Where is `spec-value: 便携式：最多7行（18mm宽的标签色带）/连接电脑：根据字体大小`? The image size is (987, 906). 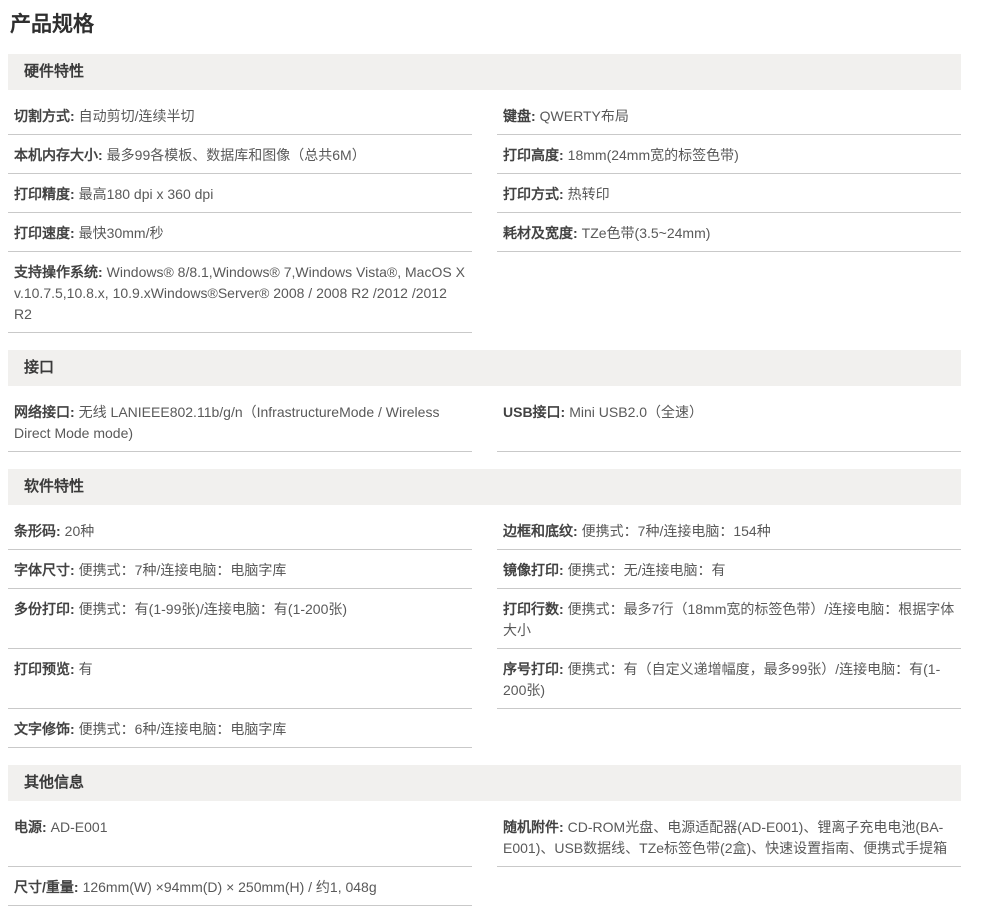 spec-value: 便携式：最多7行（18mm宽的标签色带）/连接电脑：根据字体大小 is located at coordinates (729, 619).